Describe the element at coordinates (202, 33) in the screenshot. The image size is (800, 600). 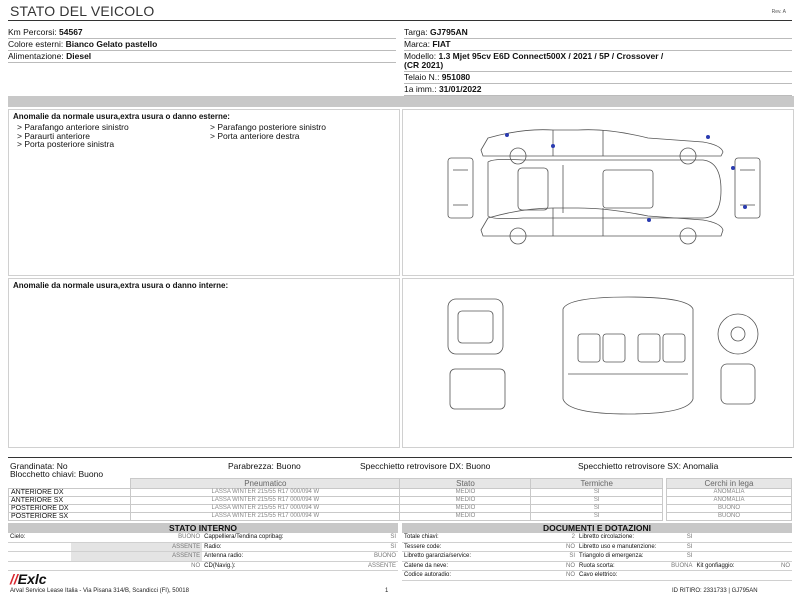
I see `info-km: Km Percorsi: 54567` at that location.